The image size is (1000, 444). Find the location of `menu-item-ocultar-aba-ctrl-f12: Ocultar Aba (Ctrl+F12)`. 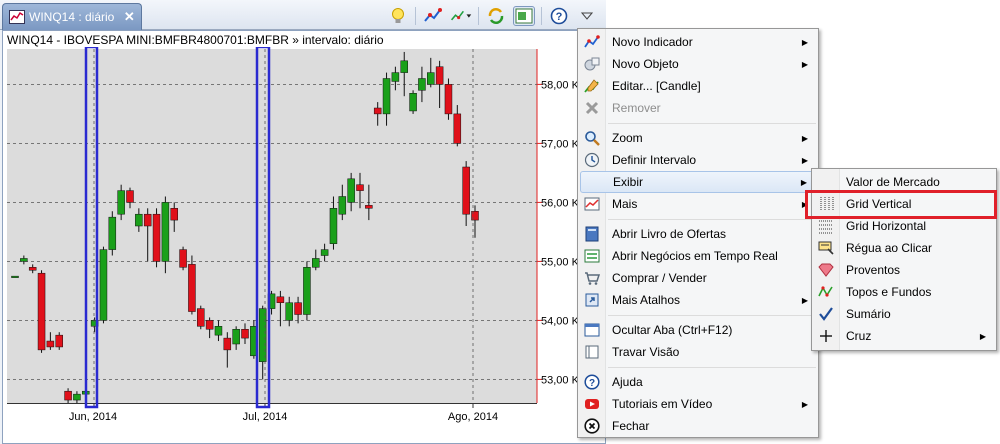

menu-item-ocultar-aba-ctrl-f12: Ocultar Aba (Ctrl+F12) is located at coordinates (698, 330).